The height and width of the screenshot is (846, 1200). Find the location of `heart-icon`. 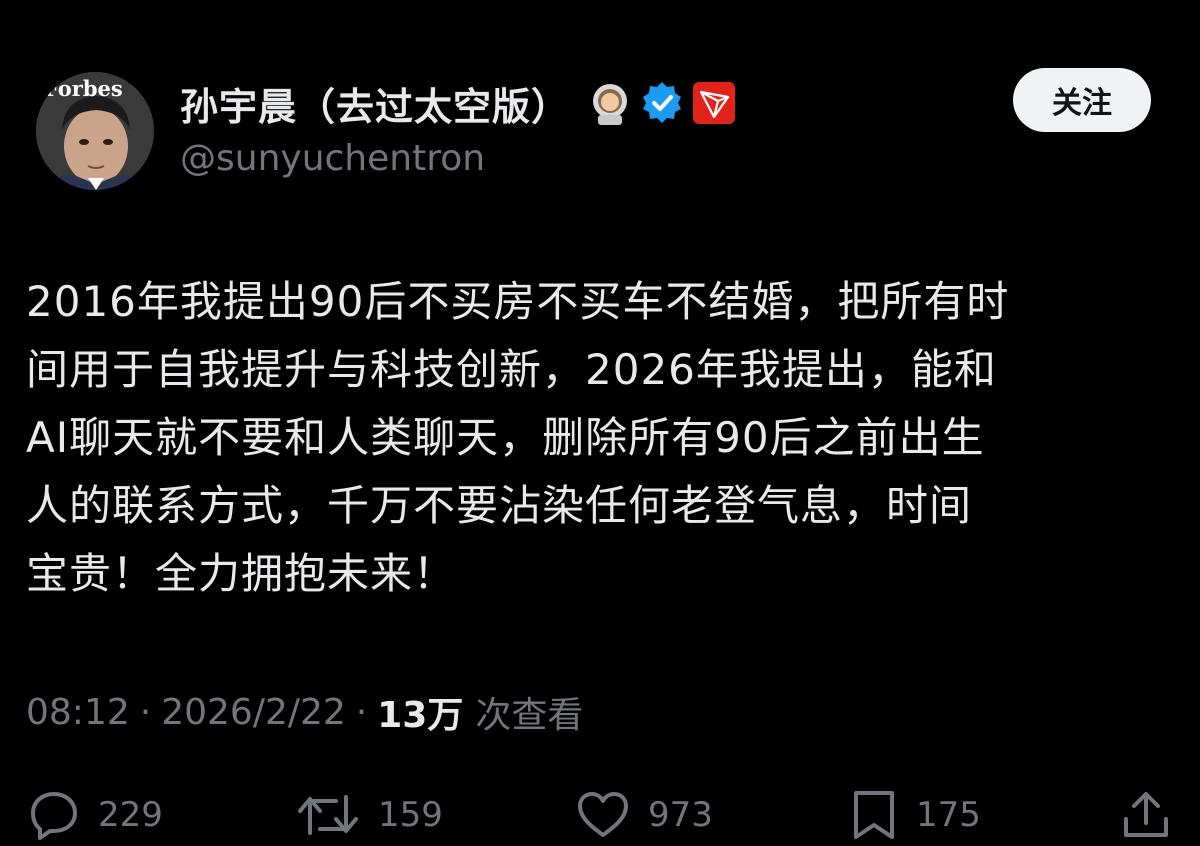

heart-icon is located at coordinates (603, 815).